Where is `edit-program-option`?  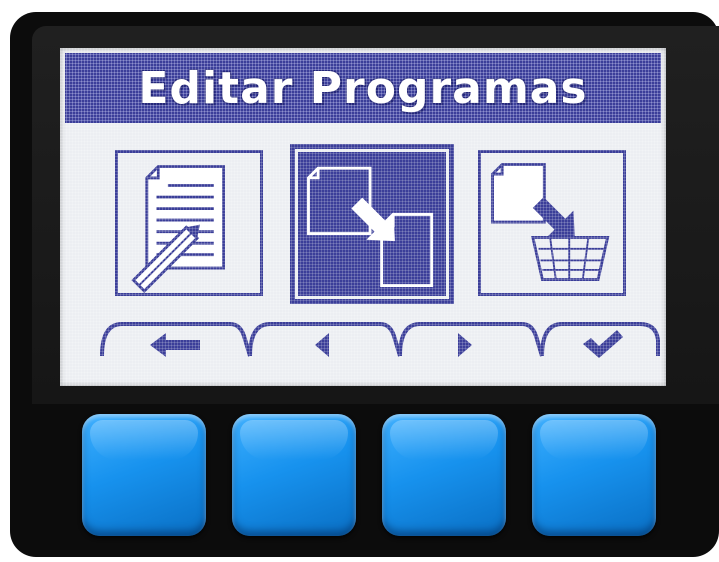
edit-program-option is located at coordinates (189, 223).